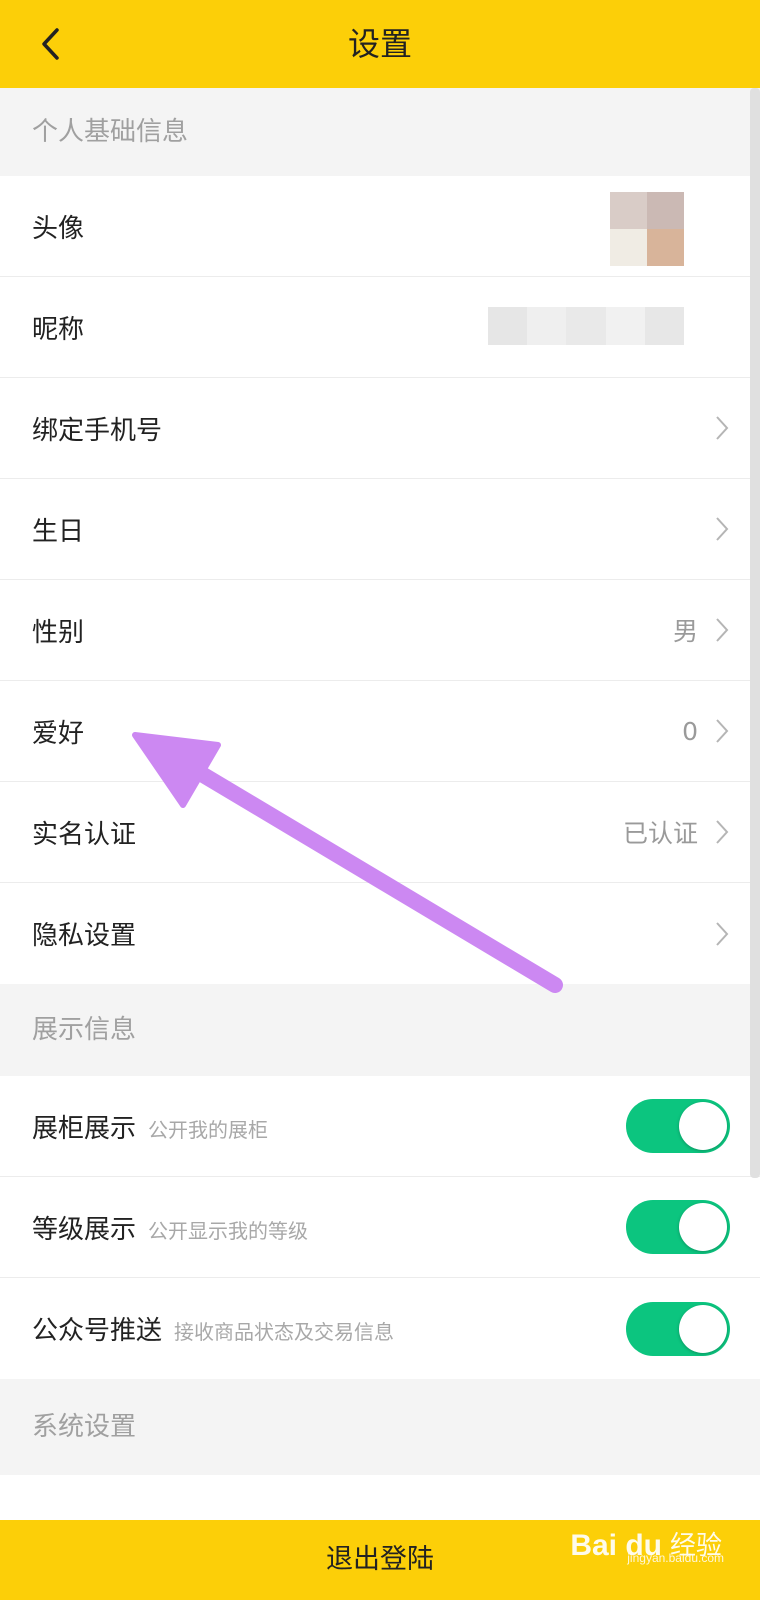 Image resolution: width=760 pixels, height=1600 pixels. Describe the element at coordinates (380, 630) in the screenshot. I see `gender-row: 性别 男` at that location.